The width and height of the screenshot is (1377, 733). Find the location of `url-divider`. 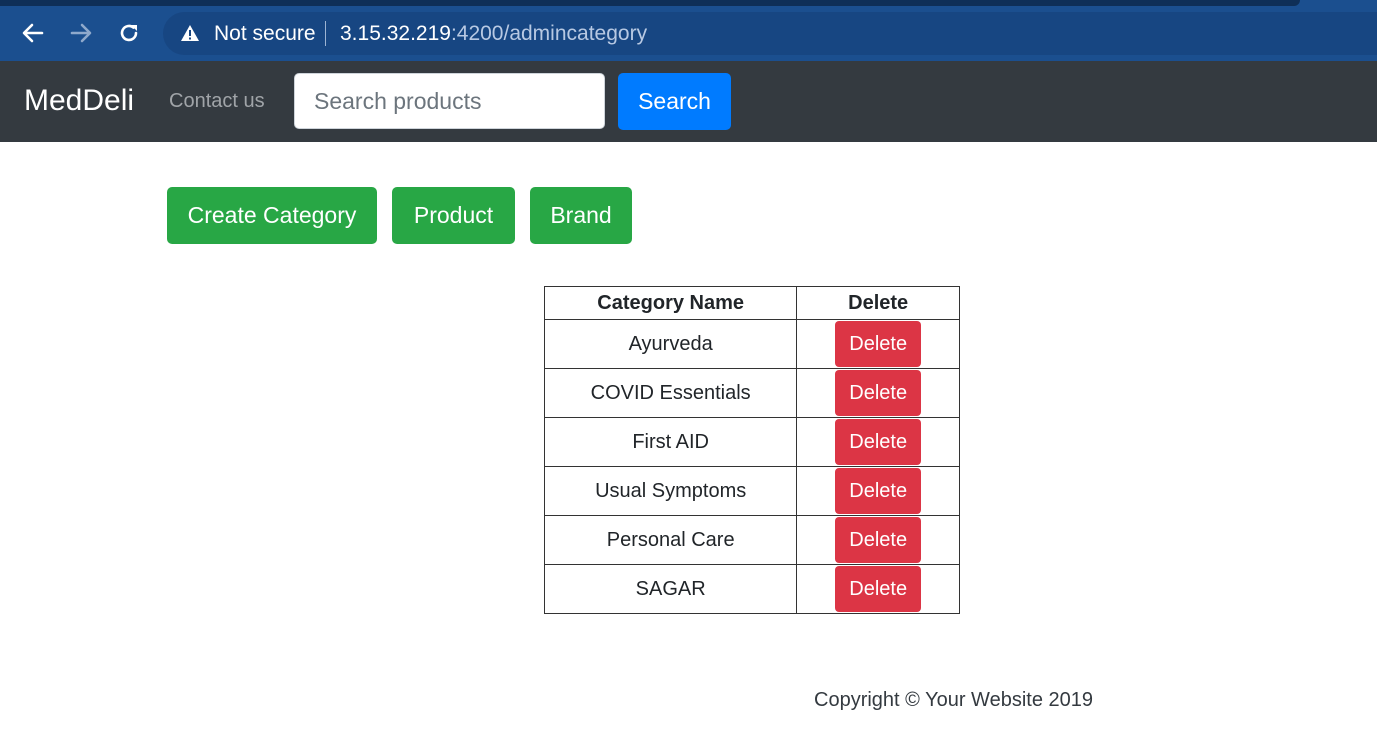

url-divider is located at coordinates (325, 33).